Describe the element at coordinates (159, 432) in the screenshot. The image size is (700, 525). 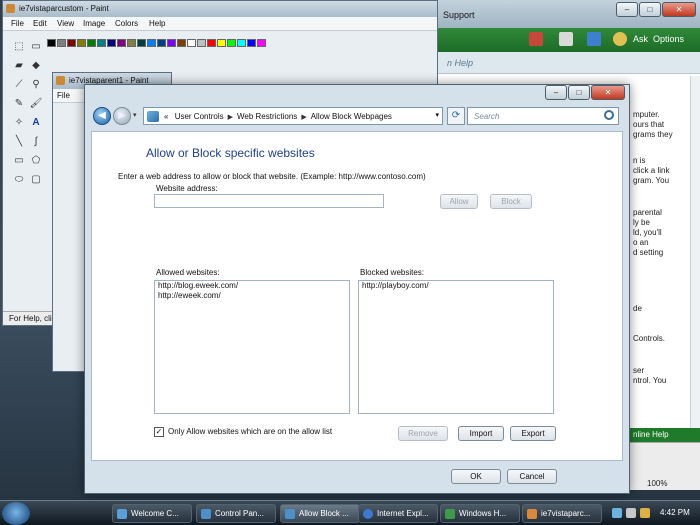
I see `only-allow-checkbox: ✓` at that location.